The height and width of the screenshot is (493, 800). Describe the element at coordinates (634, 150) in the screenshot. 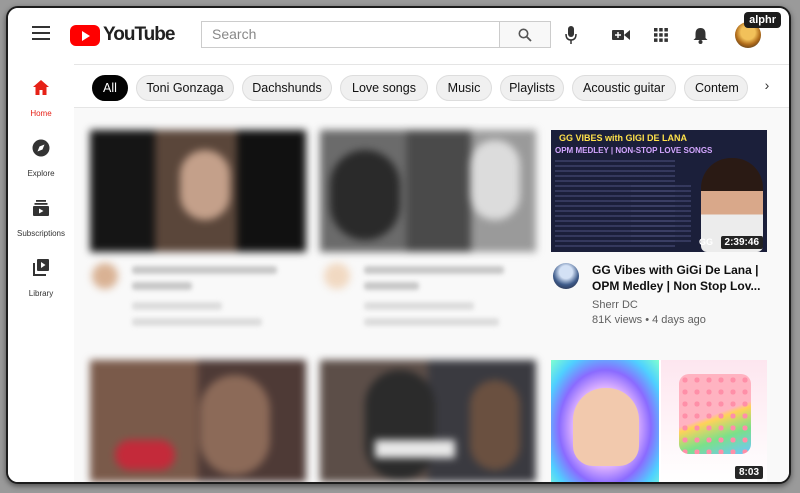

I see `thumbnail-sub-text: OPM MEDLEY | NON-STOP LOVE SONGS` at that location.